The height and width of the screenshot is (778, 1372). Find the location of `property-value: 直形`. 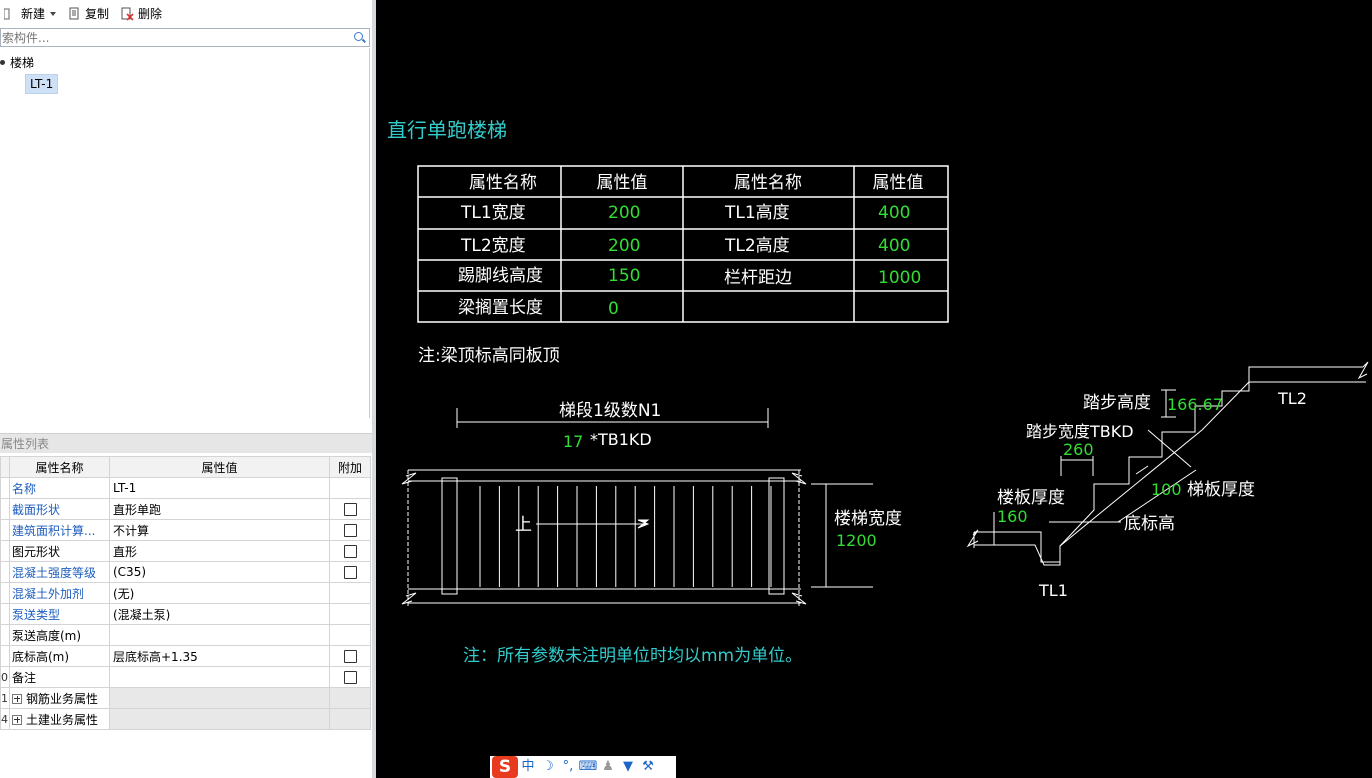

property-value: 直形 is located at coordinates (219, 551).